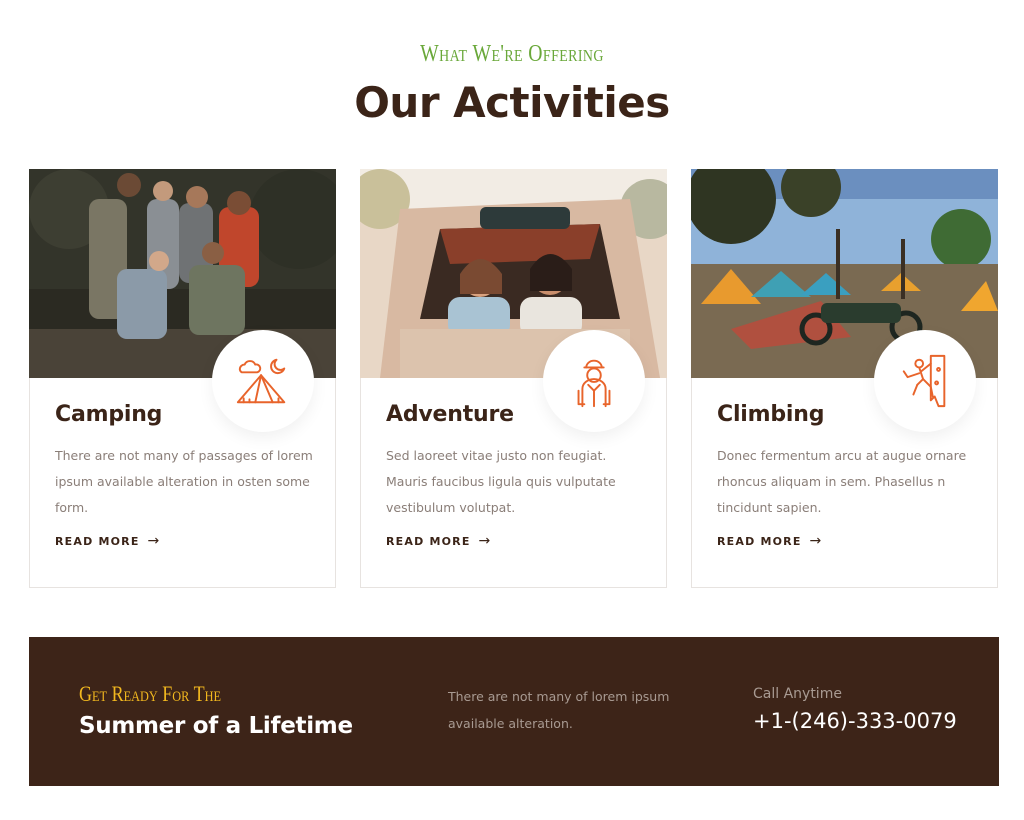 This screenshot has height=820, width=1024. Describe the element at coordinates (450, 414) in the screenshot. I see `card-title: Adventure` at that location.